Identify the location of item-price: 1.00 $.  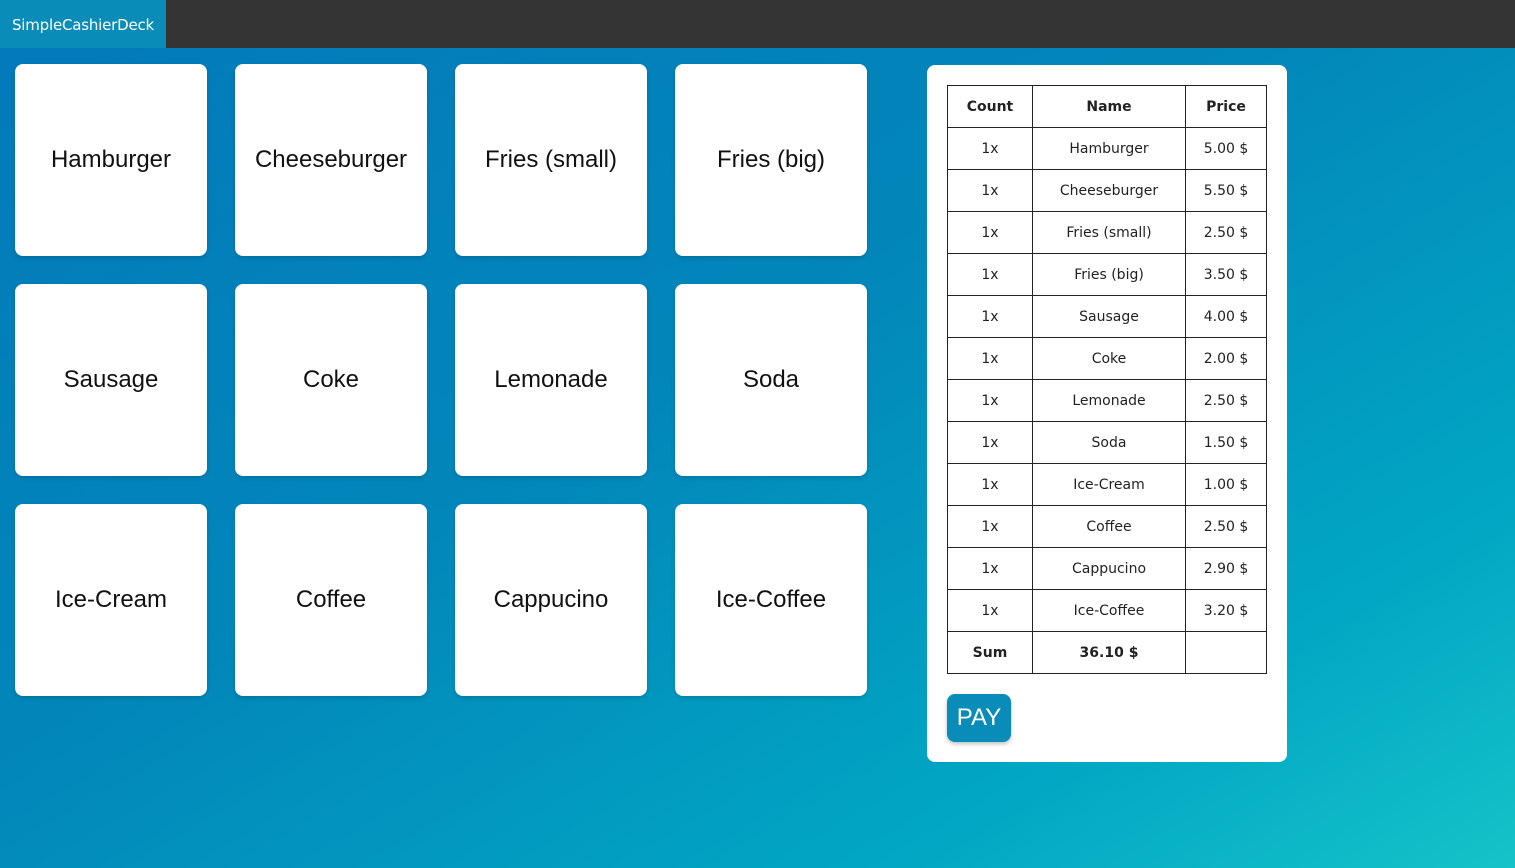
(1226, 484).